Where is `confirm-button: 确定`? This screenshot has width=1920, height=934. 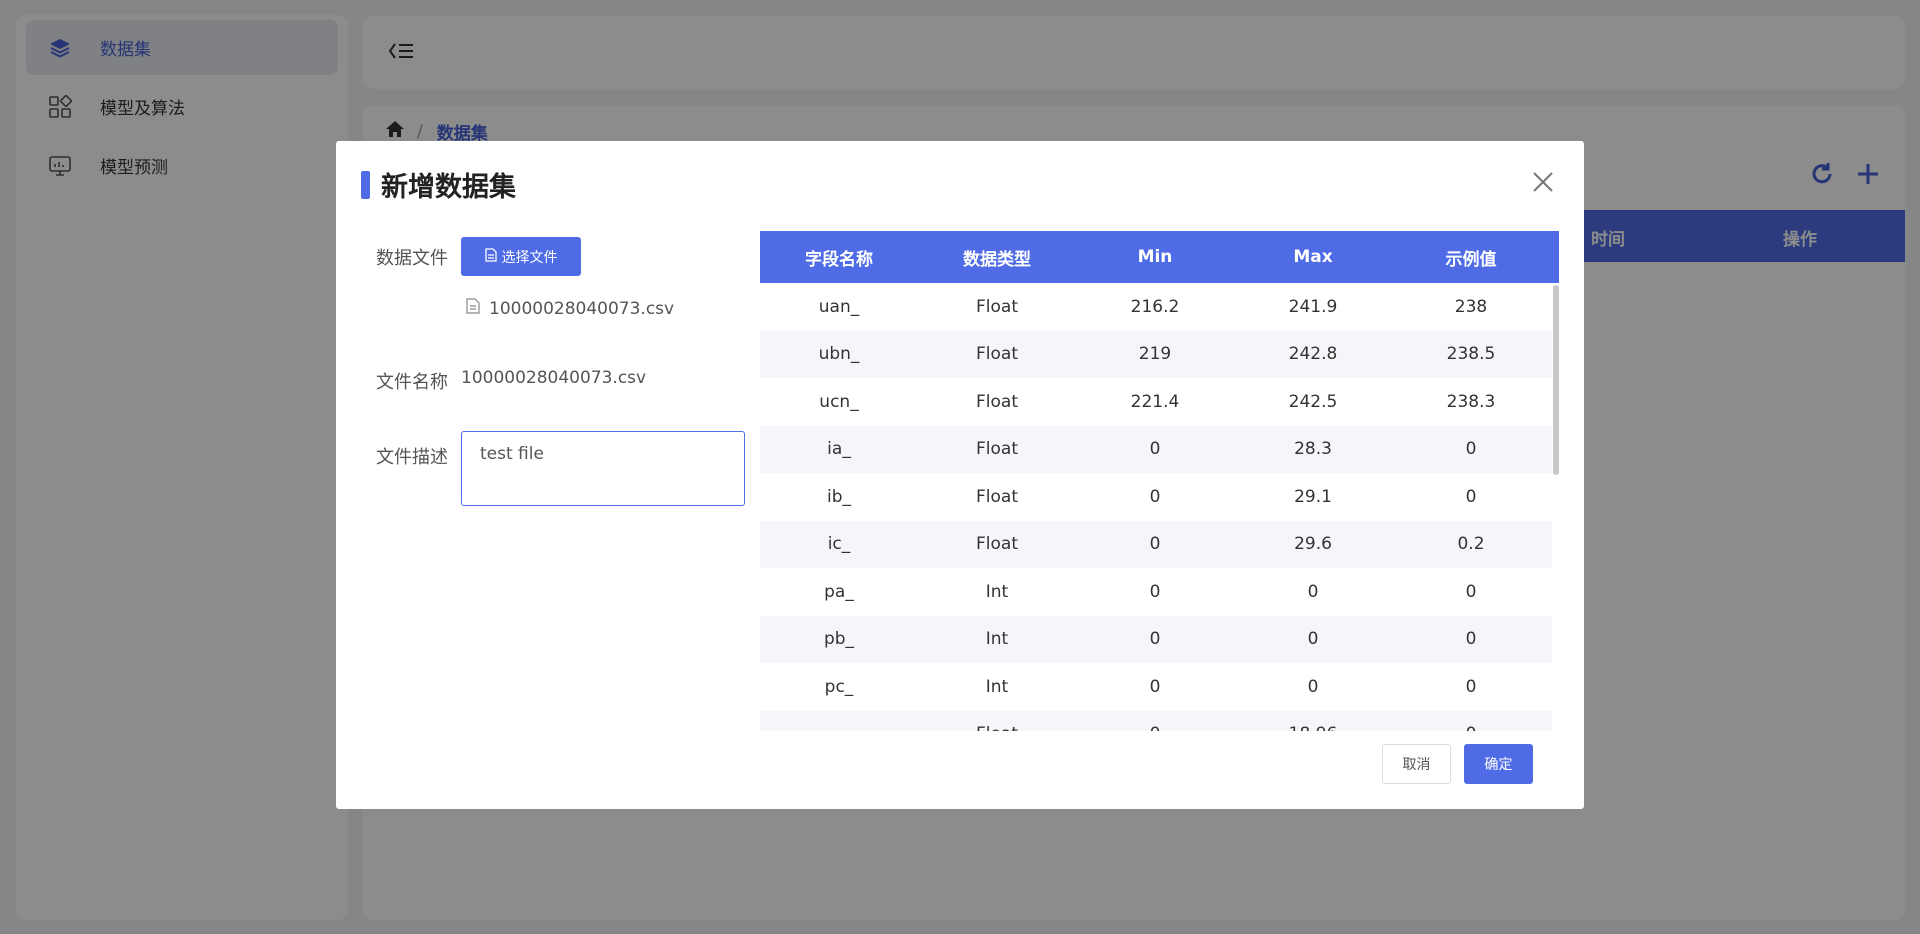
confirm-button: 确定 is located at coordinates (1498, 764).